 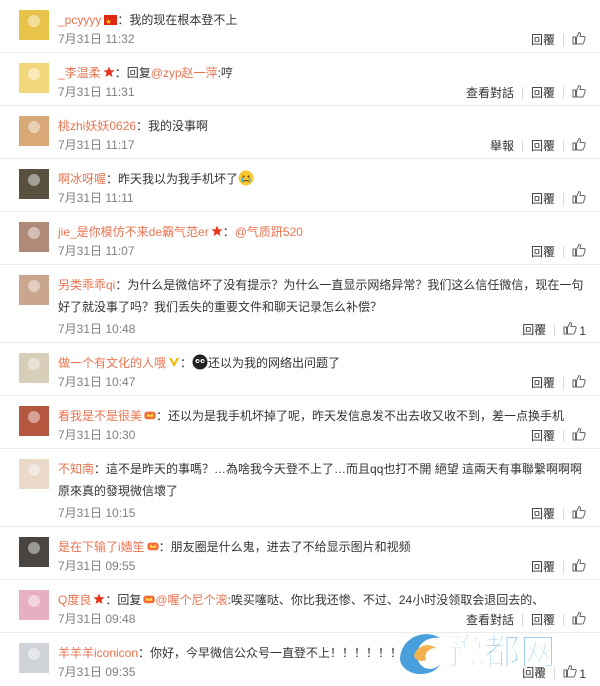 I want to click on comment-time: 7月31日 10:15, so click(x=97, y=513).